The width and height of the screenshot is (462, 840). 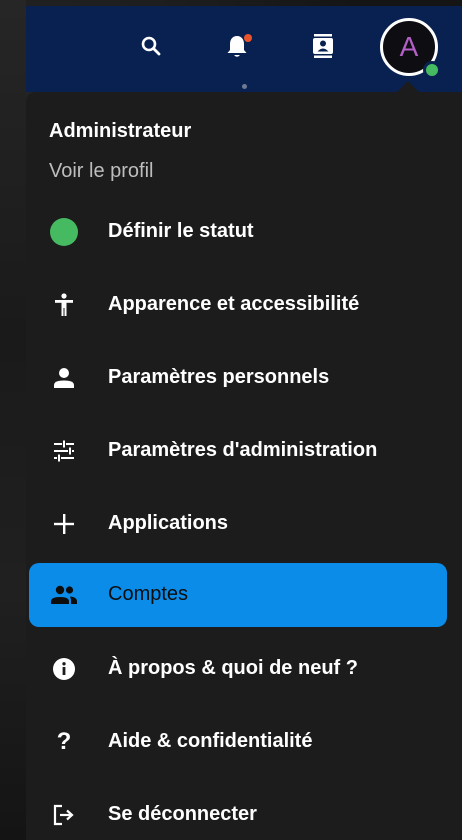 What do you see at coordinates (101, 171) in the screenshot?
I see `view-profile-link: Voir le profil` at bounding box center [101, 171].